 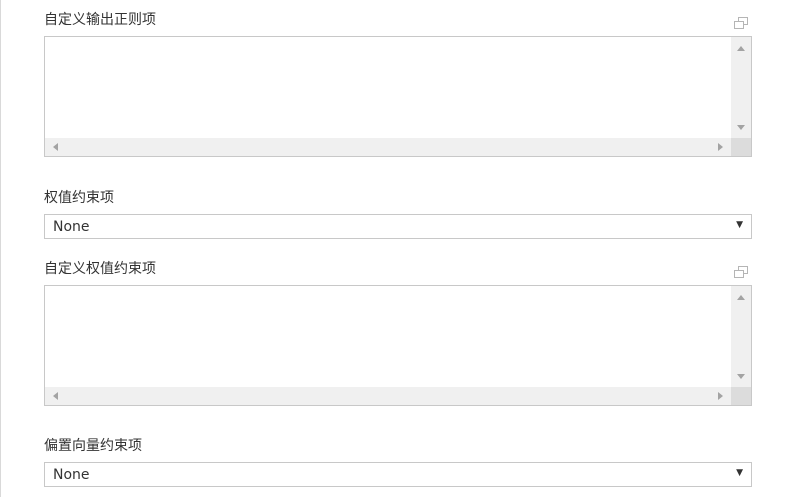 What do you see at coordinates (71, 475) in the screenshot?
I see `bias-constraint-value: None` at bounding box center [71, 475].